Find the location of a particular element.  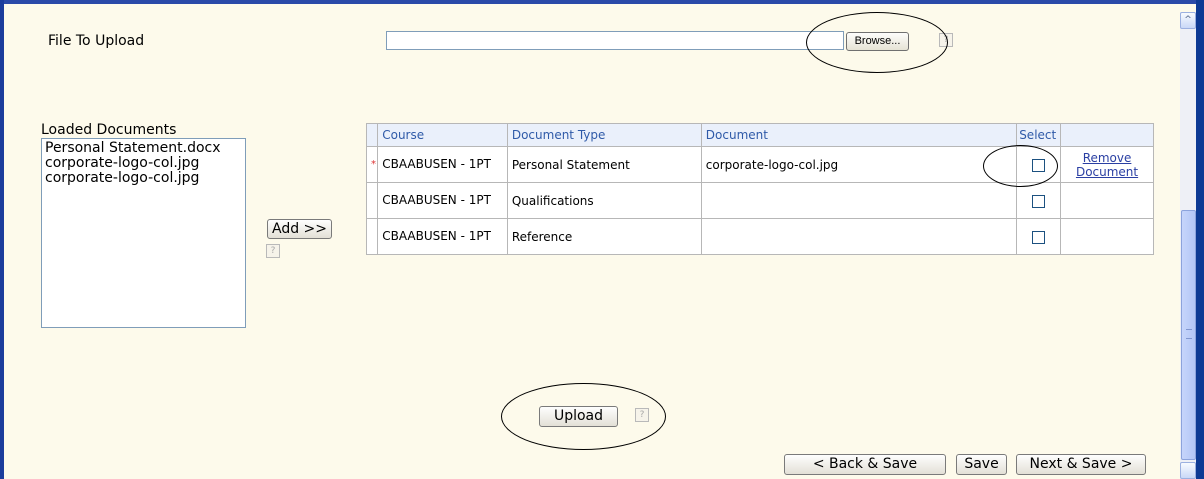

list-item: Personal Statement.docx is located at coordinates (143, 148).